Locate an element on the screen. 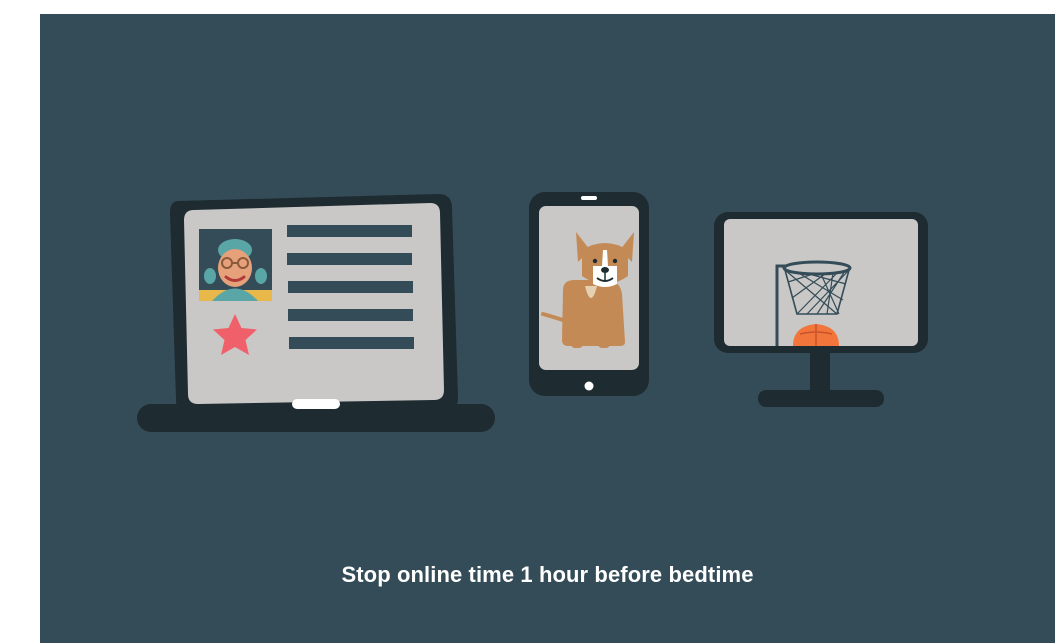  avatar-icon is located at coordinates (235, 265).